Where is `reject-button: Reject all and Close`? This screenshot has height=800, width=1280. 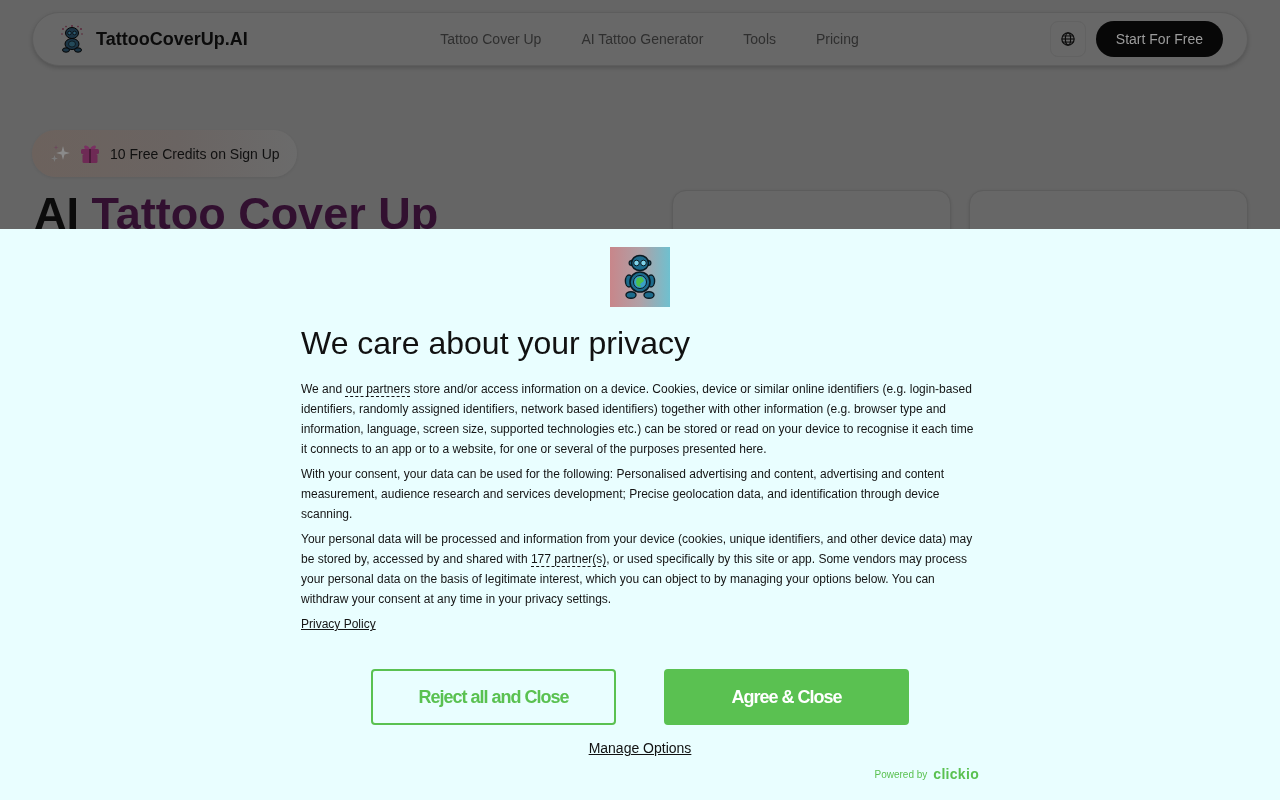 reject-button: Reject all and Close is located at coordinates (493, 697).